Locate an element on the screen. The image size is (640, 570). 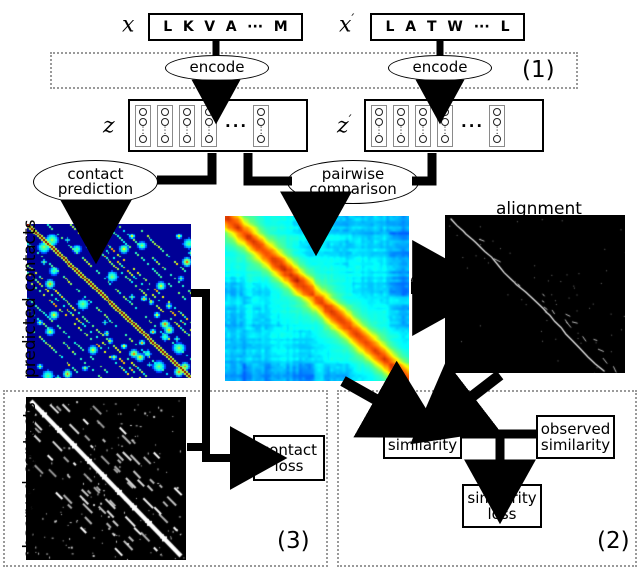
encode-right-ellipse: encode is located at coordinates (440, 68).